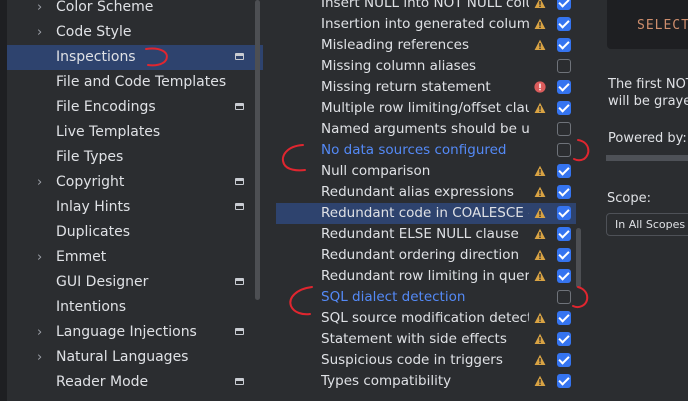  I want to click on inspection-label: Multiple row limiting/offset clauses, so click(425, 108).